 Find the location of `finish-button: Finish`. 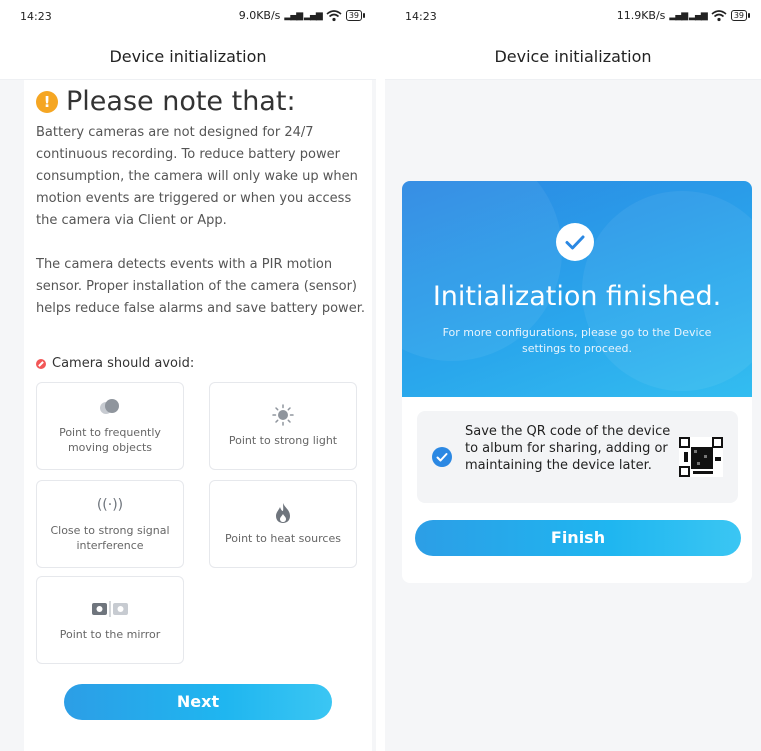

finish-button: Finish is located at coordinates (578, 538).